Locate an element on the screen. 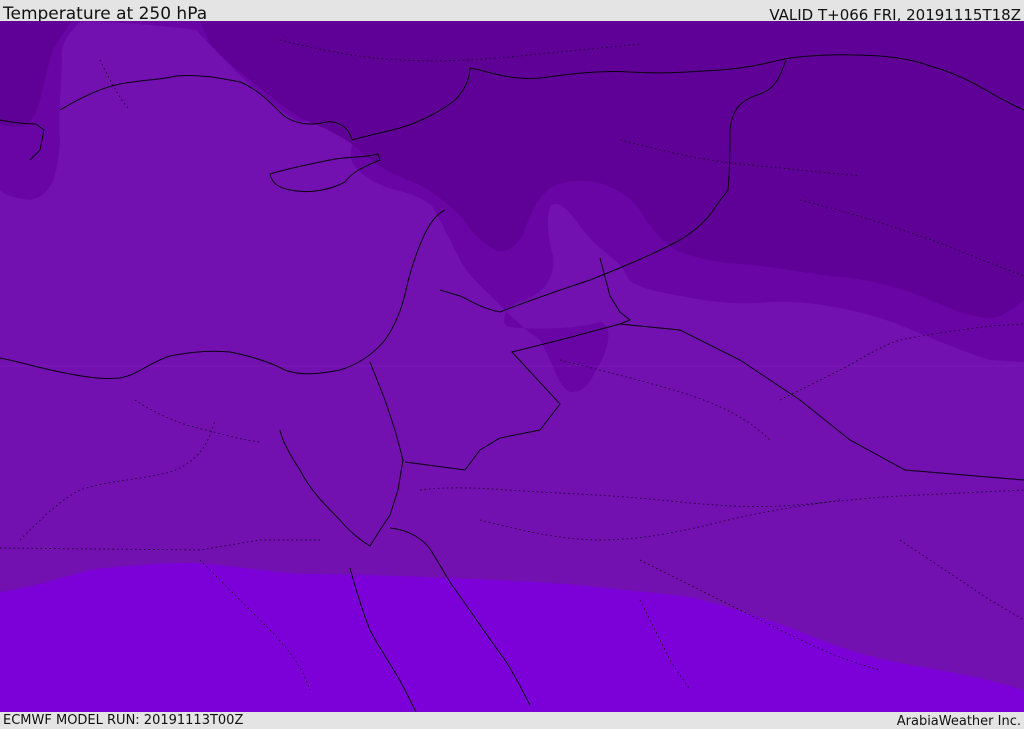 This screenshot has height=729, width=1024. model-run-label: ECMWF MODEL RUN: 20191113T00Z is located at coordinates (123, 720).